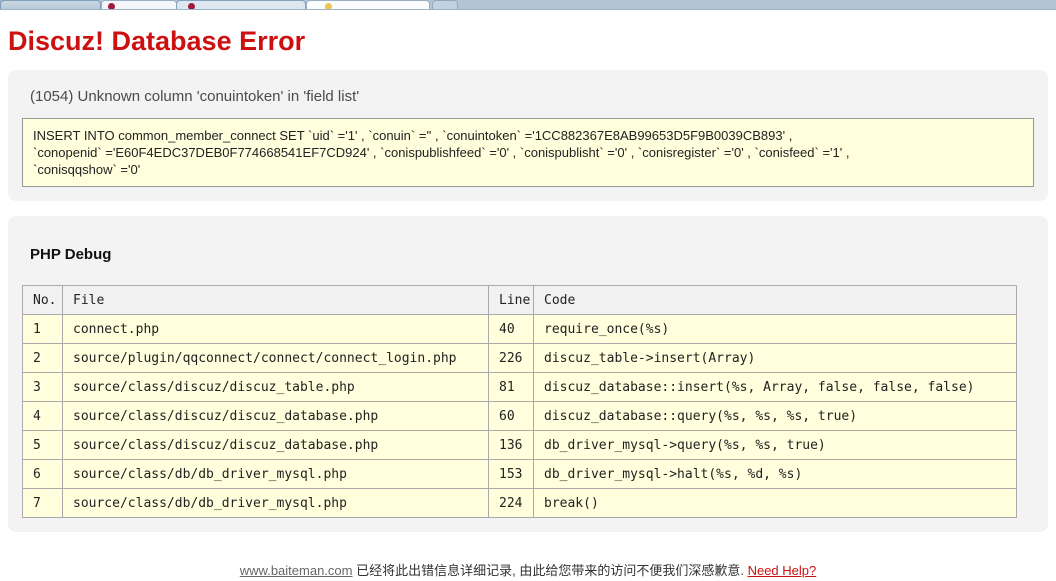 This screenshot has width=1056, height=581. Describe the element at coordinates (42, 329) in the screenshot. I see `cell-no: 1` at that location.